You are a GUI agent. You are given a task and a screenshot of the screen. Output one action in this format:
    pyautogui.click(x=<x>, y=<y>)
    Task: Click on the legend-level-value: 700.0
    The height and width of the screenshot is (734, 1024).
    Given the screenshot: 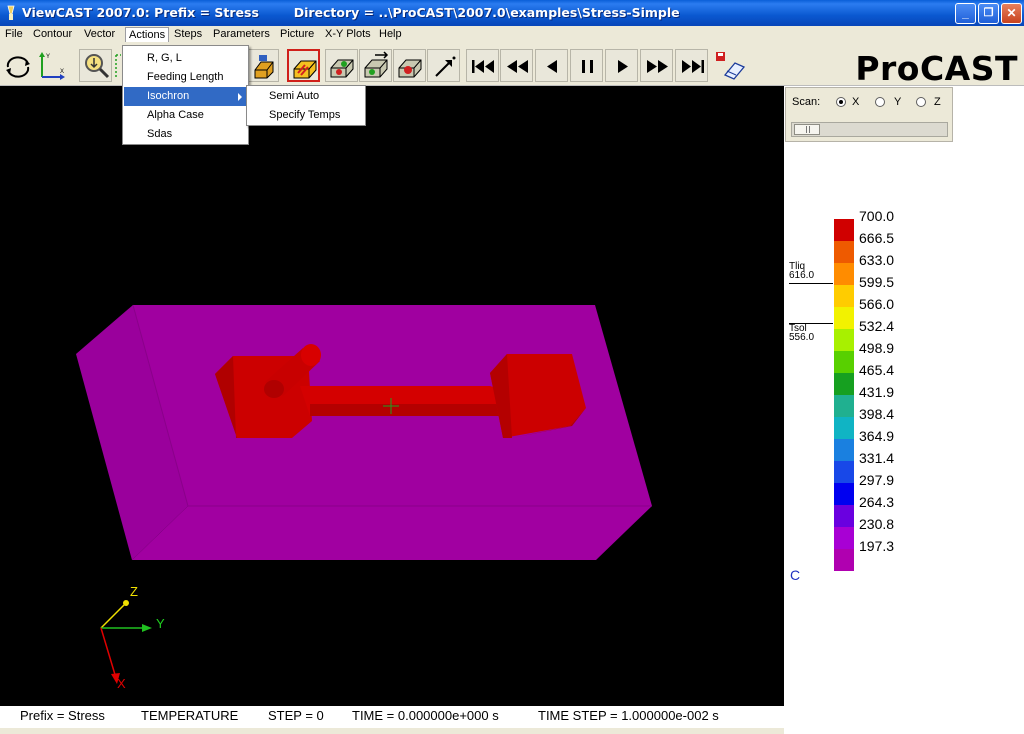 What is the action you would take?
    pyautogui.click(x=877, y=216)
    